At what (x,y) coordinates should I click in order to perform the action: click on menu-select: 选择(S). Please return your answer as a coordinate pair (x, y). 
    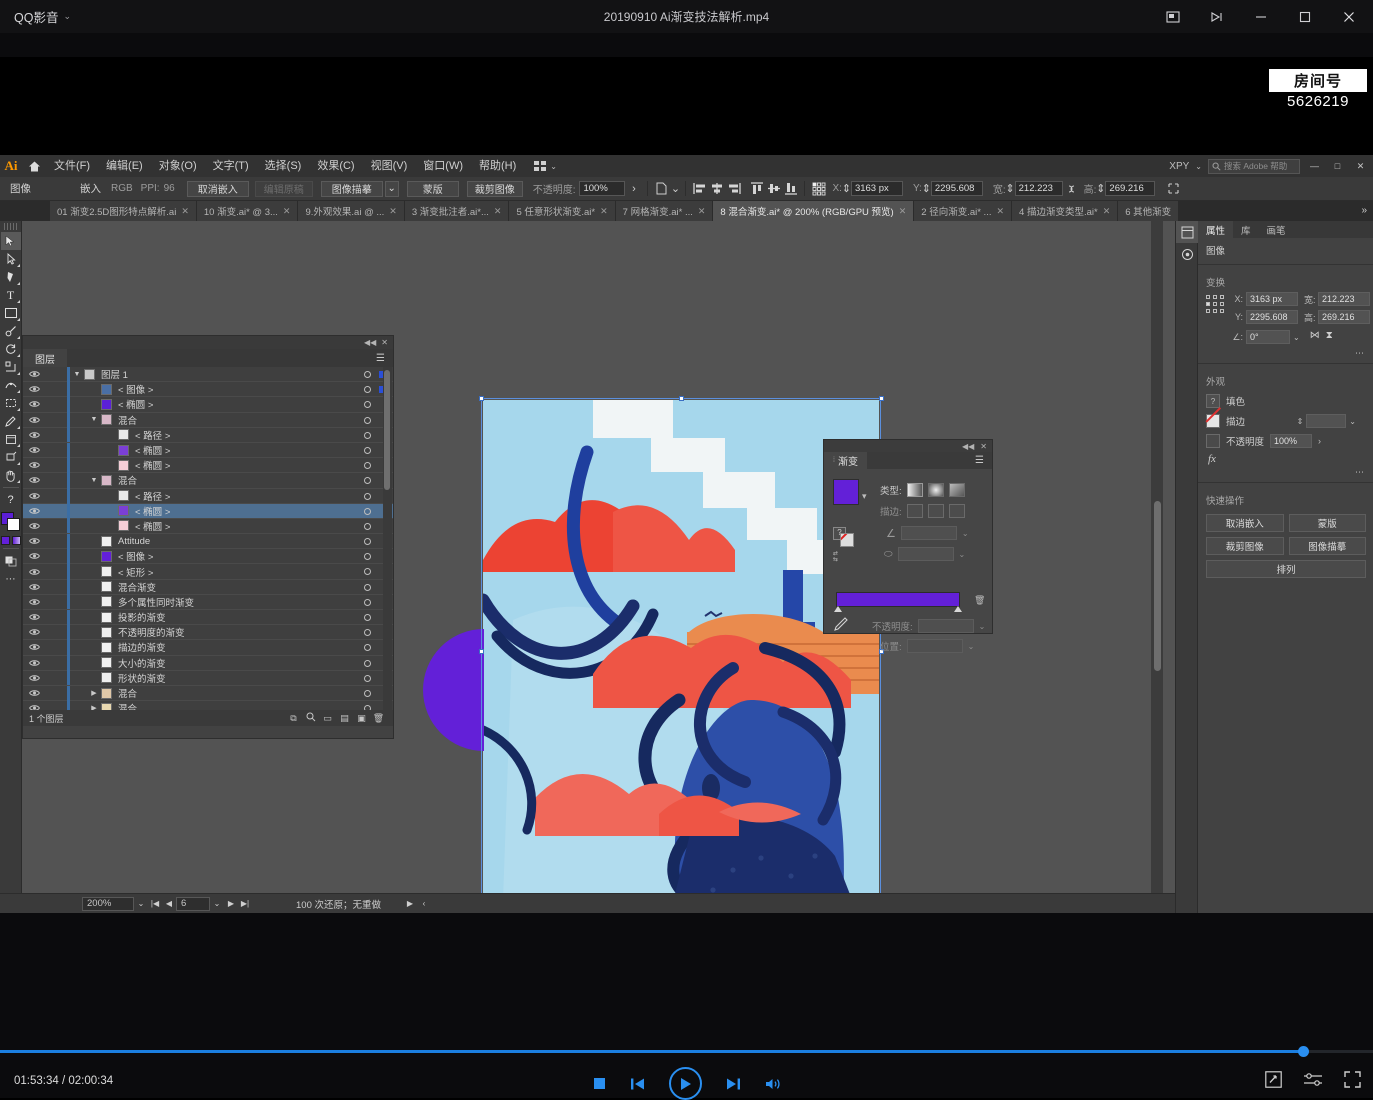
    Looking at the image, I should click on (283, 166).